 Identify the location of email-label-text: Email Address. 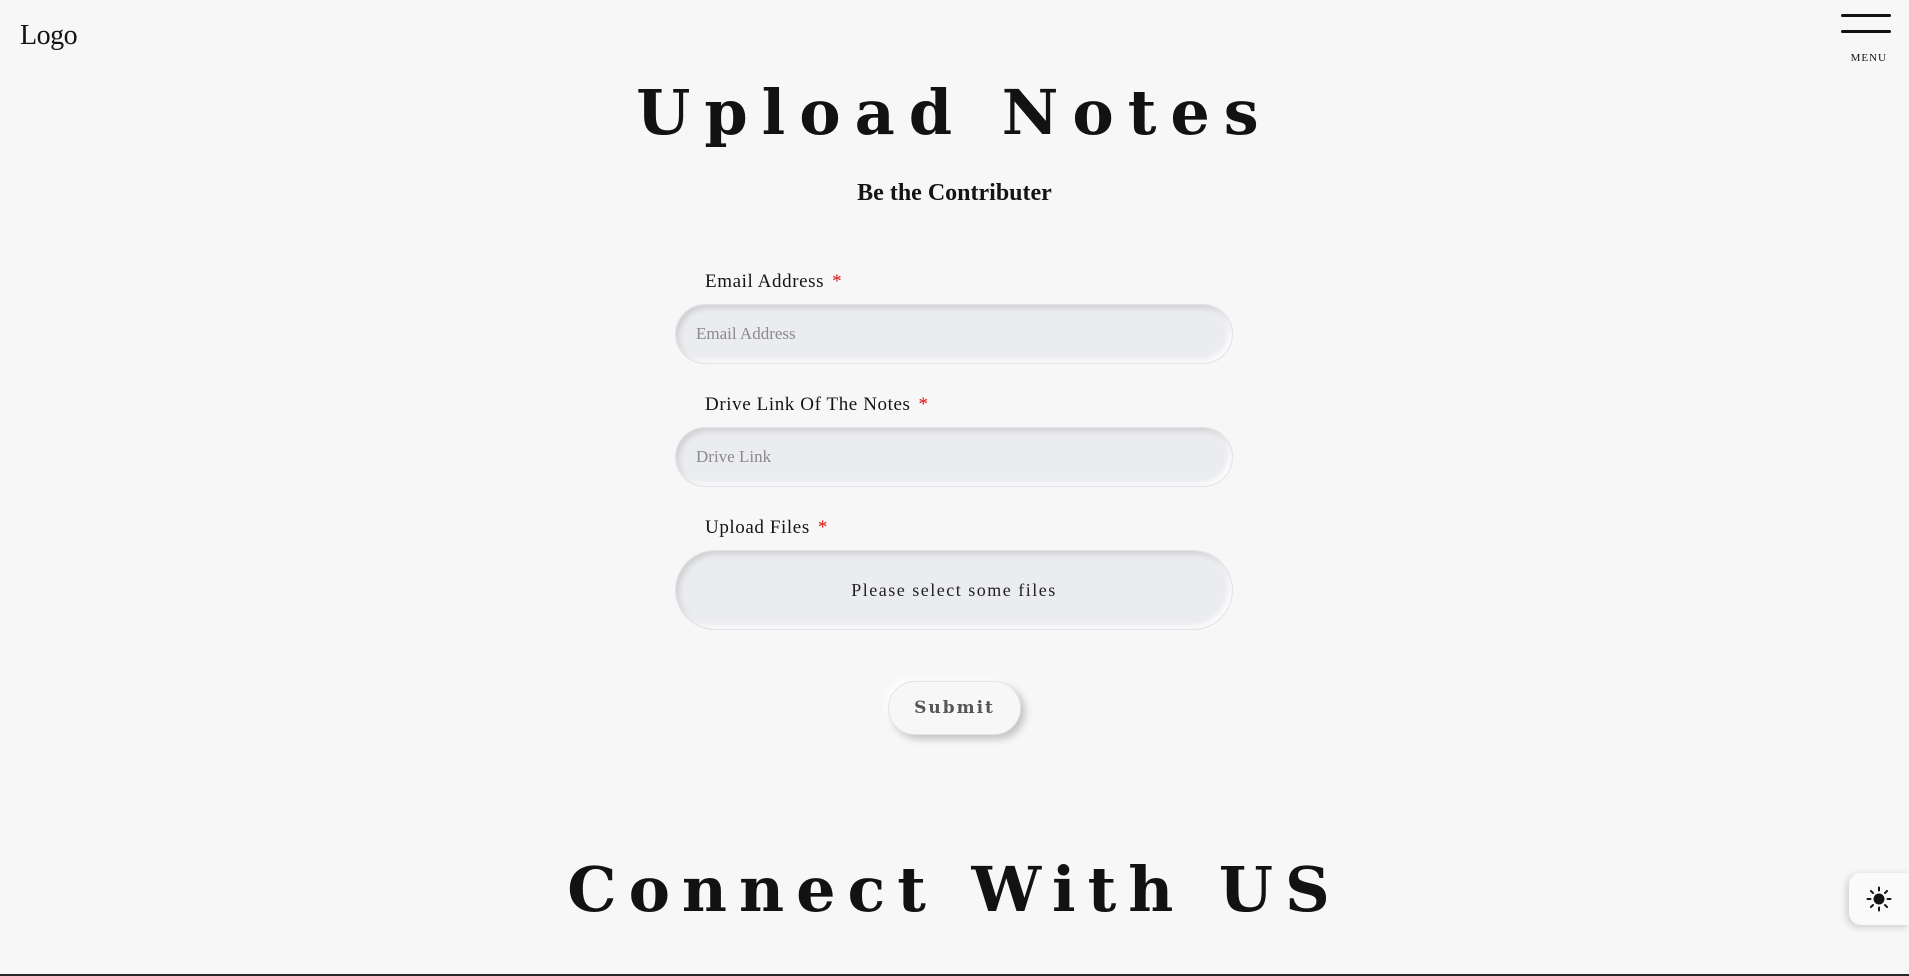
(765, 281).